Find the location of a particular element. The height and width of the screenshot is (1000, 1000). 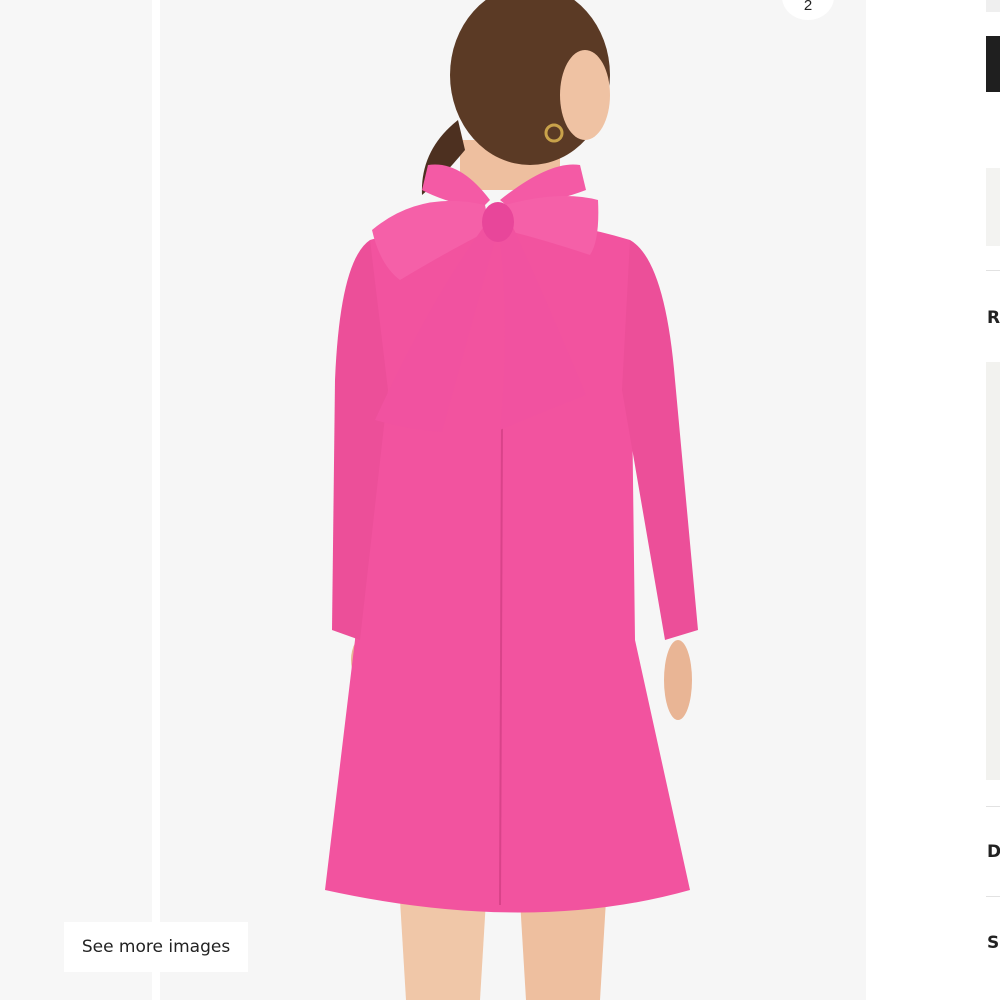

add-to-bag-button is located at coordinates (993, 64).